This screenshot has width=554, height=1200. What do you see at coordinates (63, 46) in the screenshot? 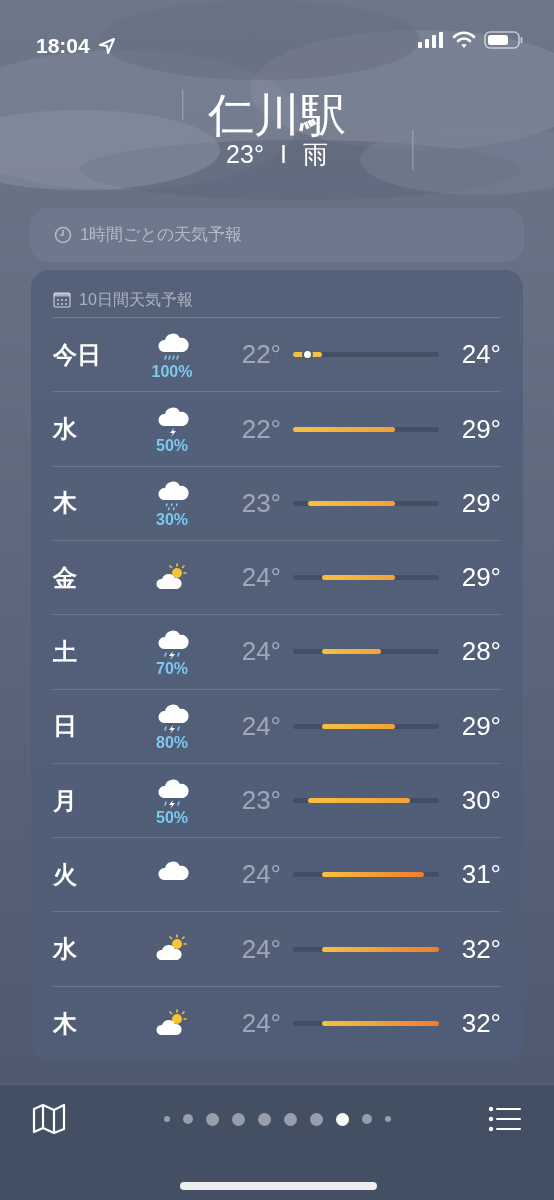
I see `time-text: 18:04` at bounding box center [63, 46].